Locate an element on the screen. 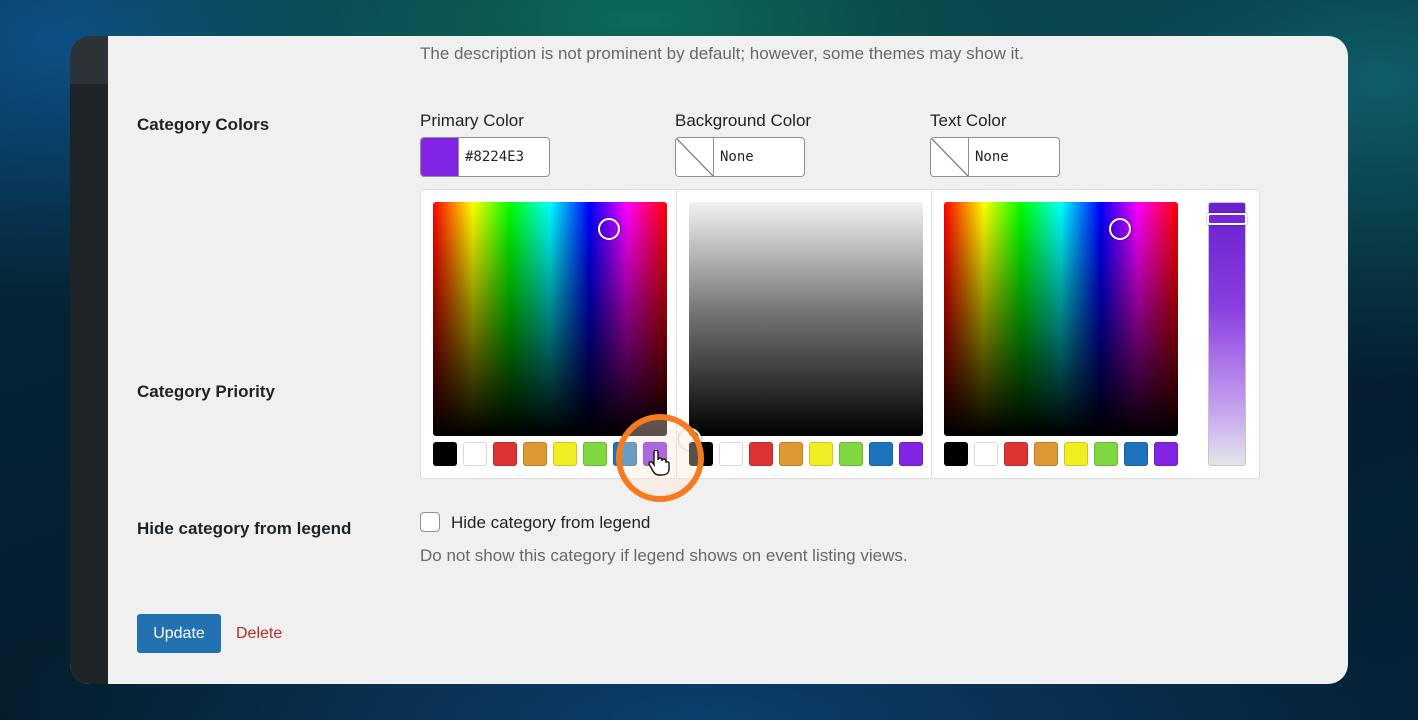 The width and height of the screenshot is (1418, 720). hand-pointer-icon is located at coordinates (659, 463).